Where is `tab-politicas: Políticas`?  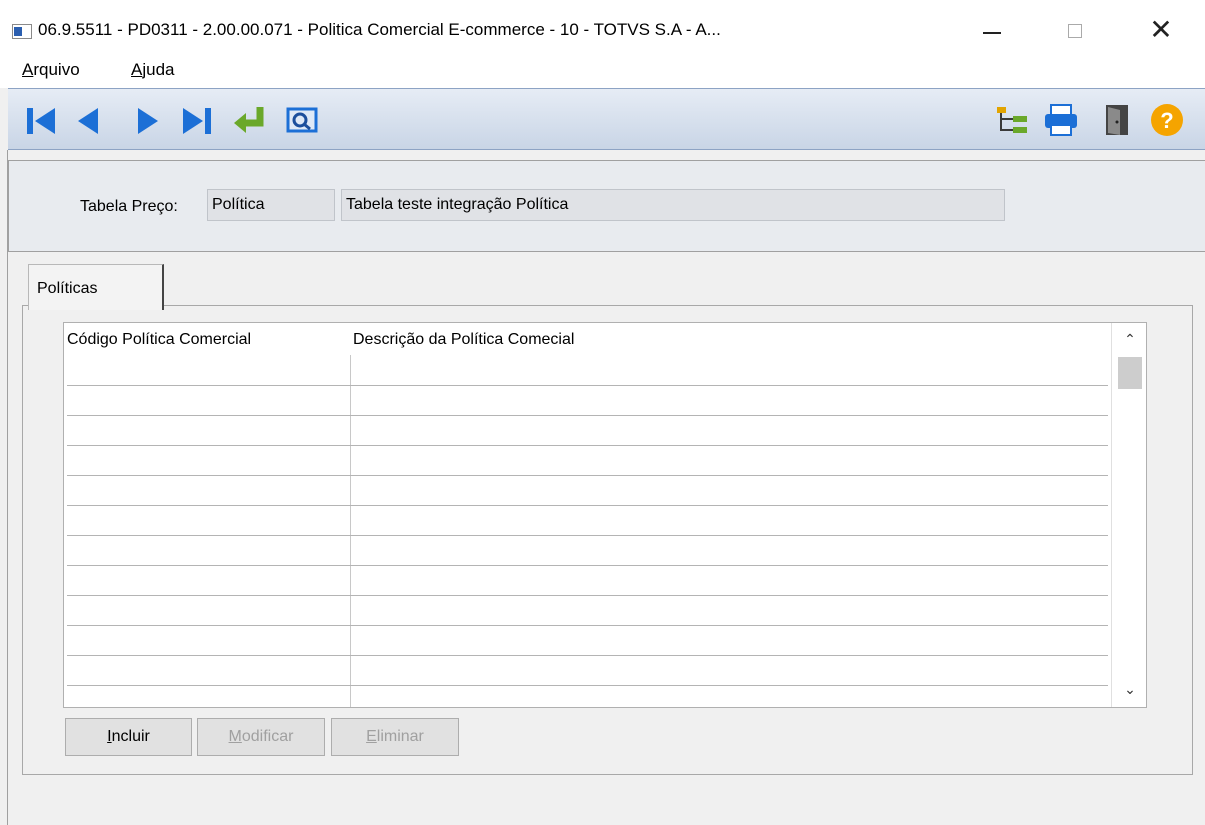
tab-politicas: Políticas is located at coordinates (96, 287).